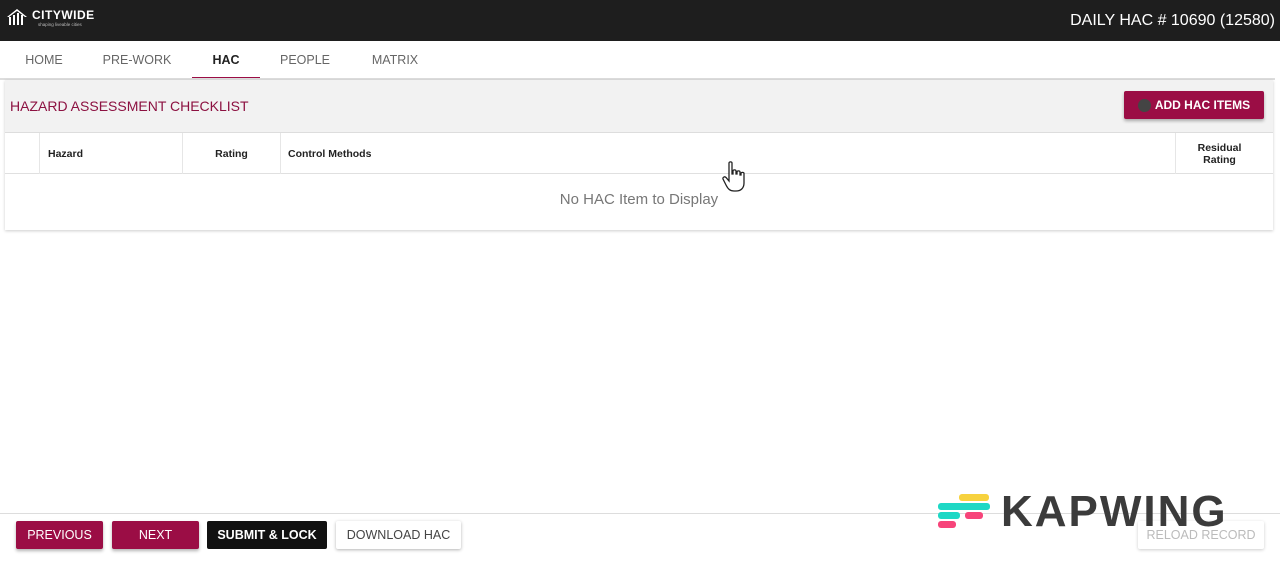  I want to click on add-circle-icon, so click(1144, 105).